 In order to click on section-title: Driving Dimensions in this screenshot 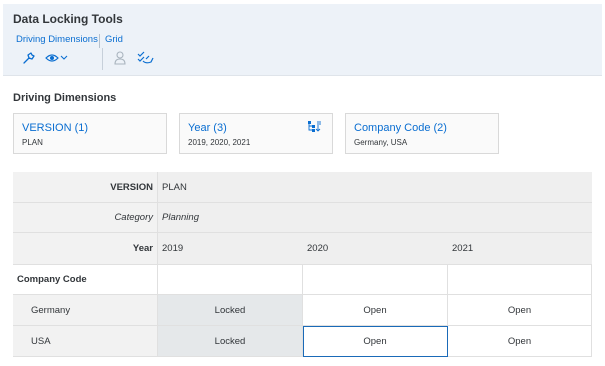, I will do `click(65, 98)`.